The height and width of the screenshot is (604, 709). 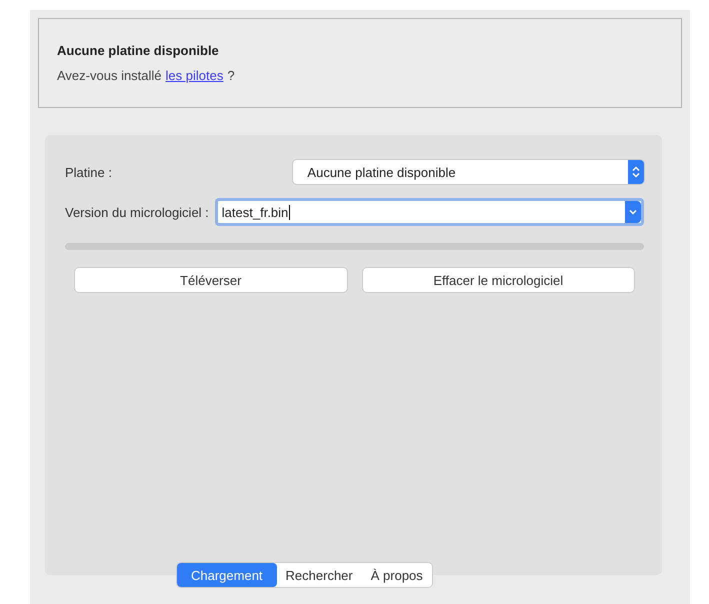 I want to click on tab: Chargement, so click(x=227, y=575).